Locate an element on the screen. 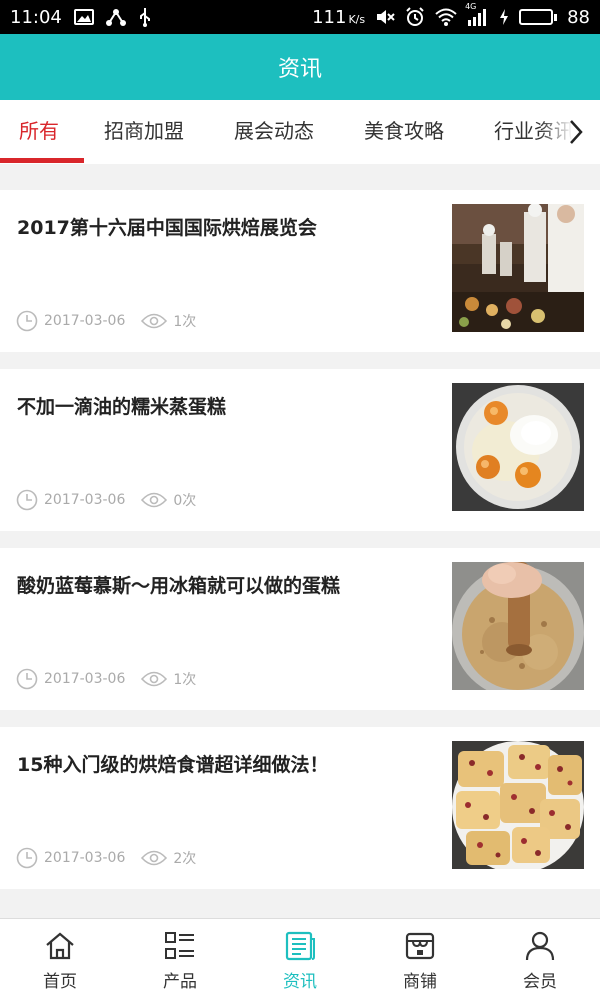 The image size is (600, 1000). active-tab-indicator is located at coordinates (42, 160).